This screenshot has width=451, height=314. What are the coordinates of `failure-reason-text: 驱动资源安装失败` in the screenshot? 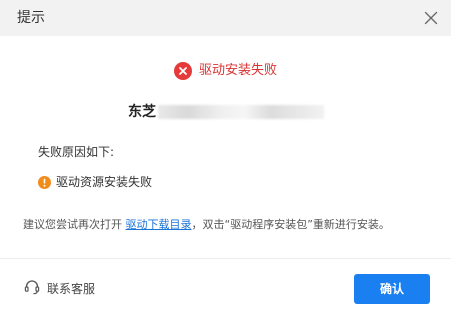 It's located at (104, 182).